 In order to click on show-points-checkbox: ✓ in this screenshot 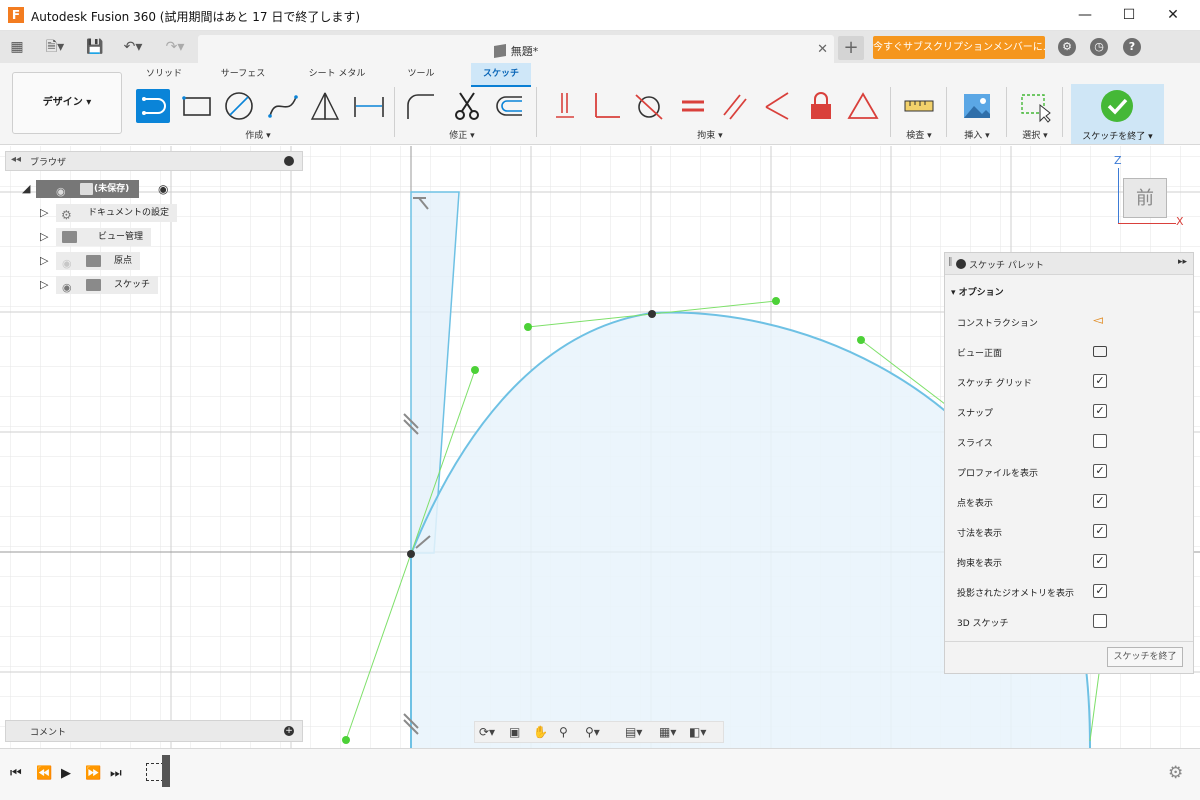, I will do `click(1100, 501)`.